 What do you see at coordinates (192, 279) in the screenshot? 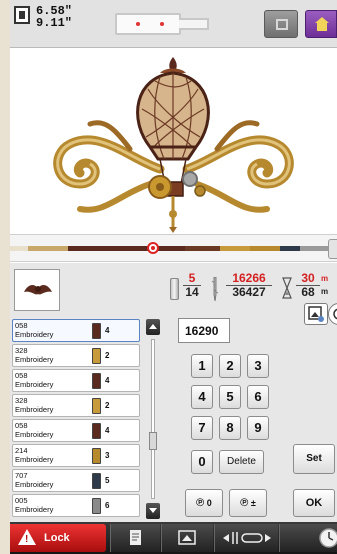
I see `current-color-number: 5` at bounding box center [192, 279].